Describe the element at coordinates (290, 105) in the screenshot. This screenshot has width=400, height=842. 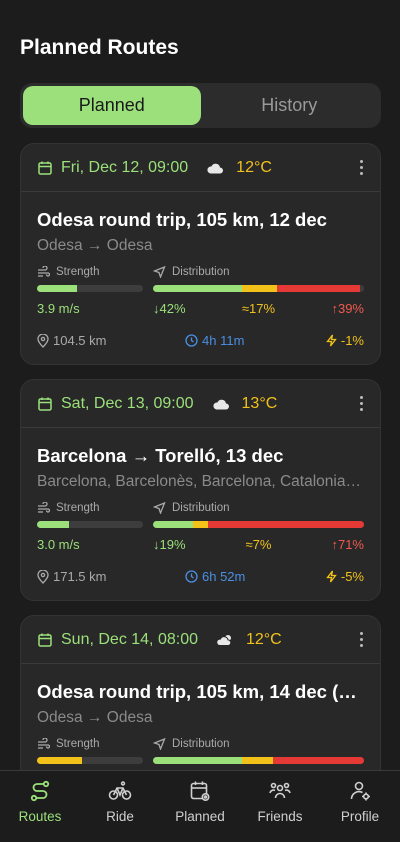
I see `tab-history: History` at that location.